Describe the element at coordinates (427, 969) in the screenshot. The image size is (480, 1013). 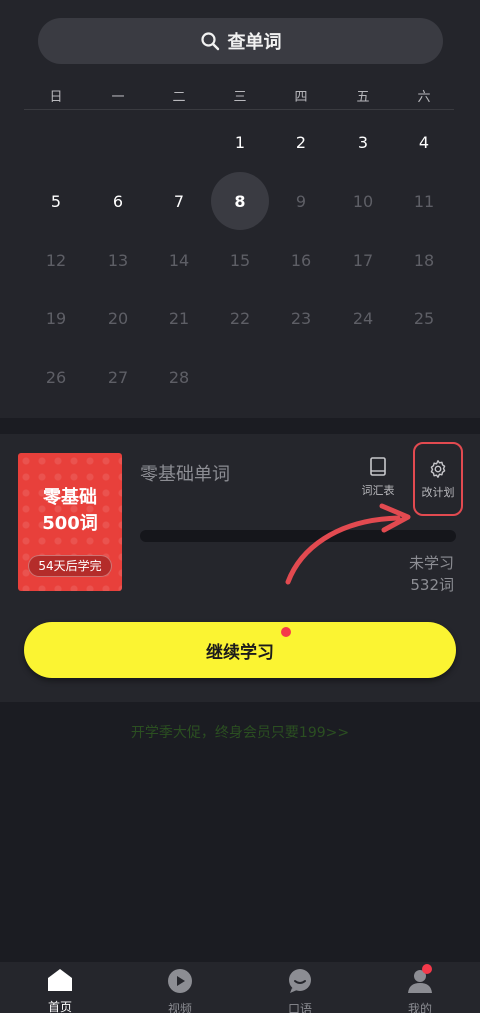
I see `profile-badge` at that location.